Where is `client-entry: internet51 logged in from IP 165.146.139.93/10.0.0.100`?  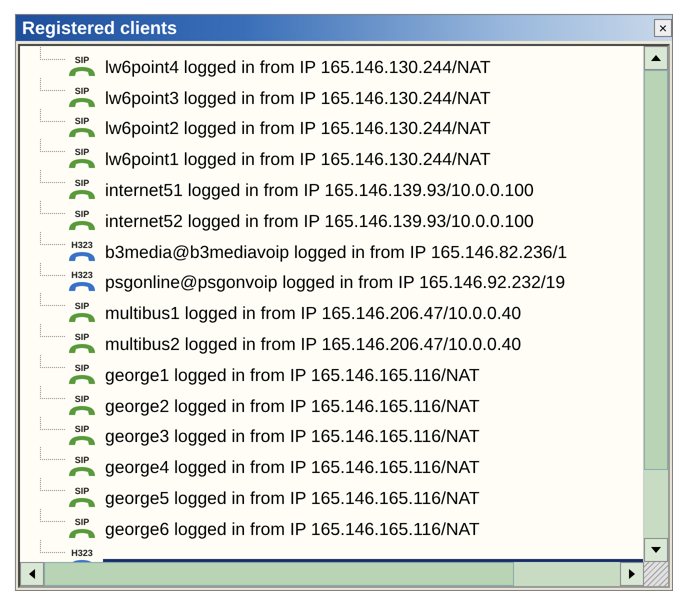
client-entry: internet51 logged in from IP 165.146.139.93/10.0.0.100 is located at coordinates (319, 189).